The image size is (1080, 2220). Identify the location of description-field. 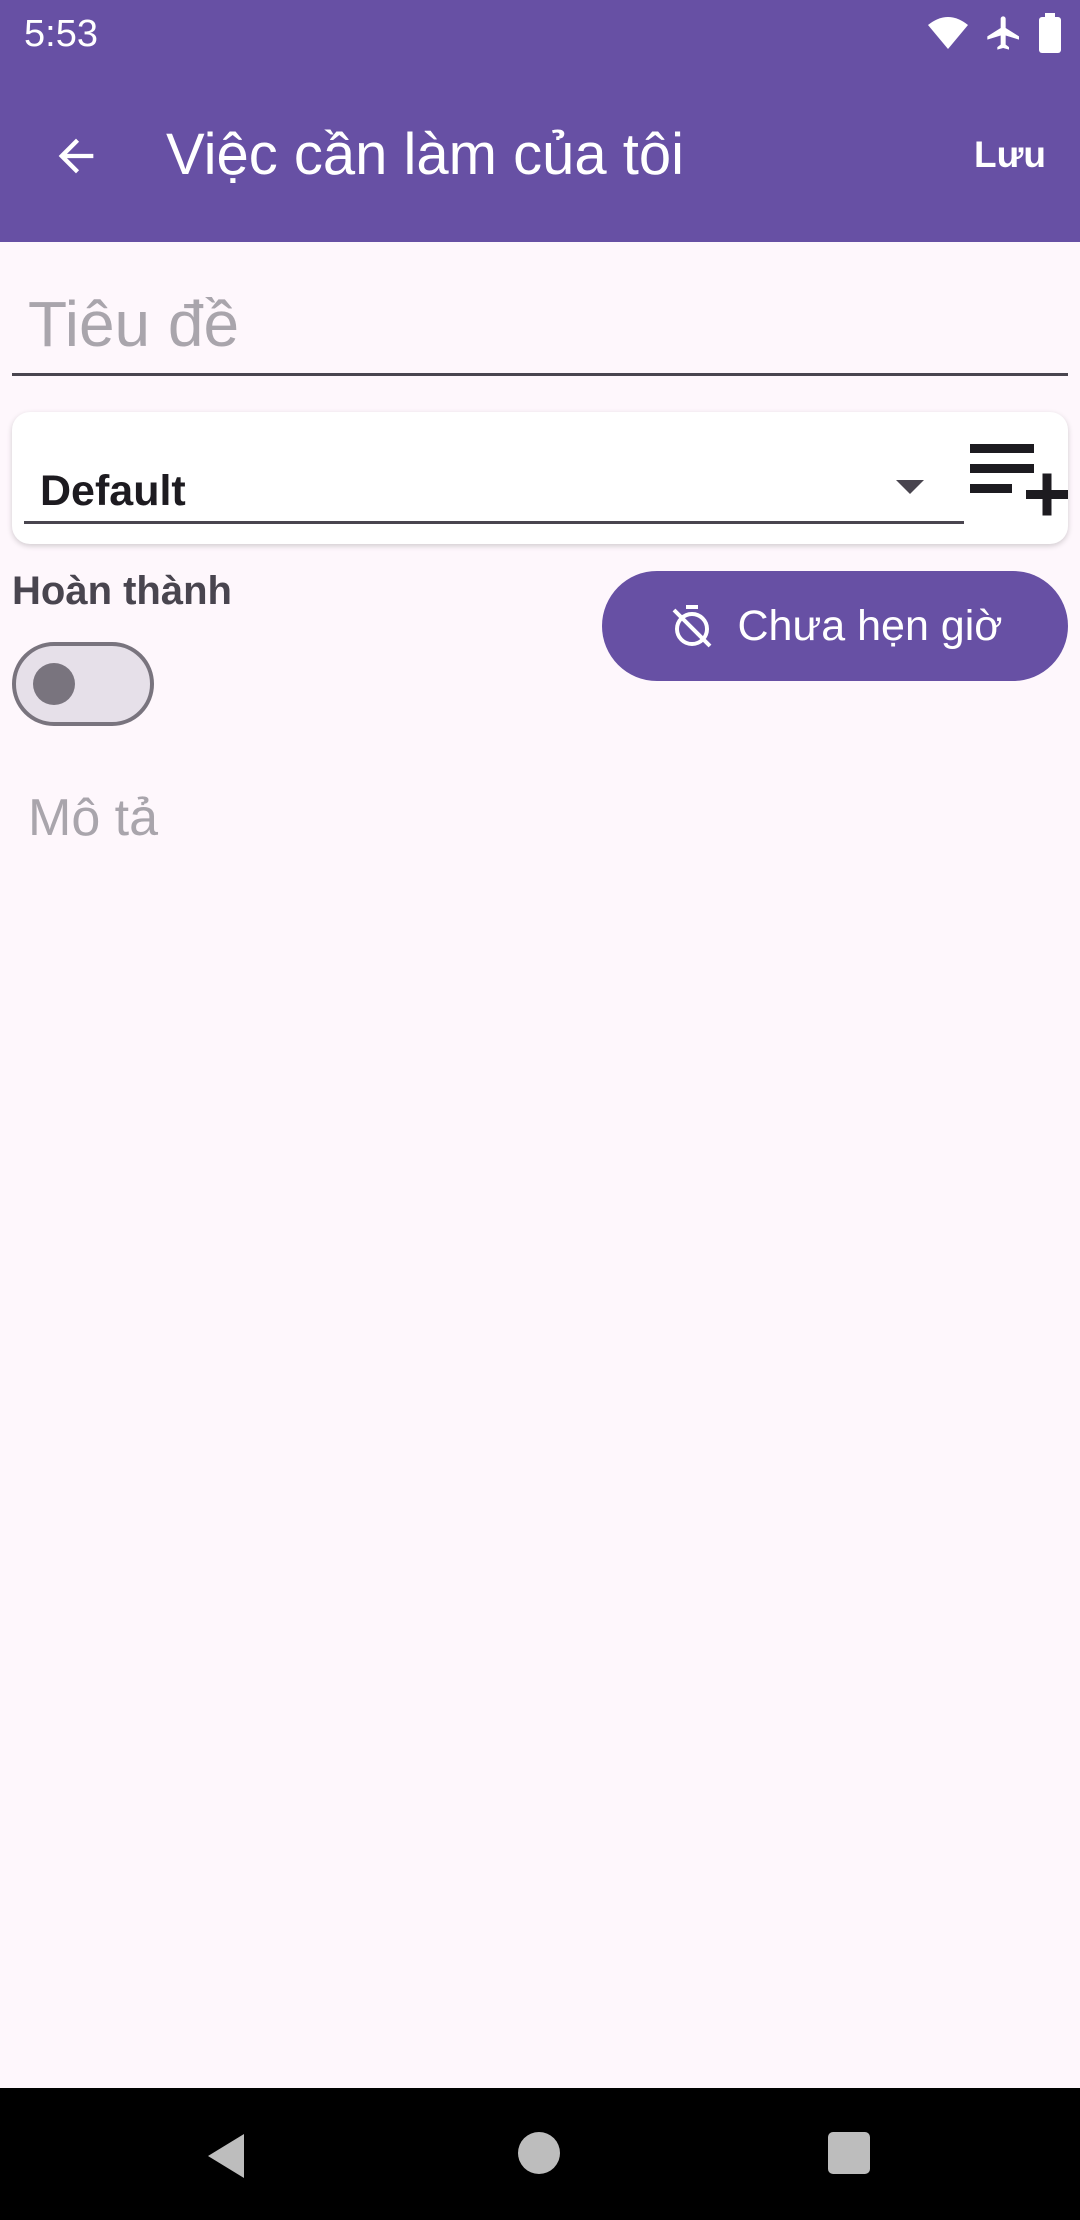
(540, 840).